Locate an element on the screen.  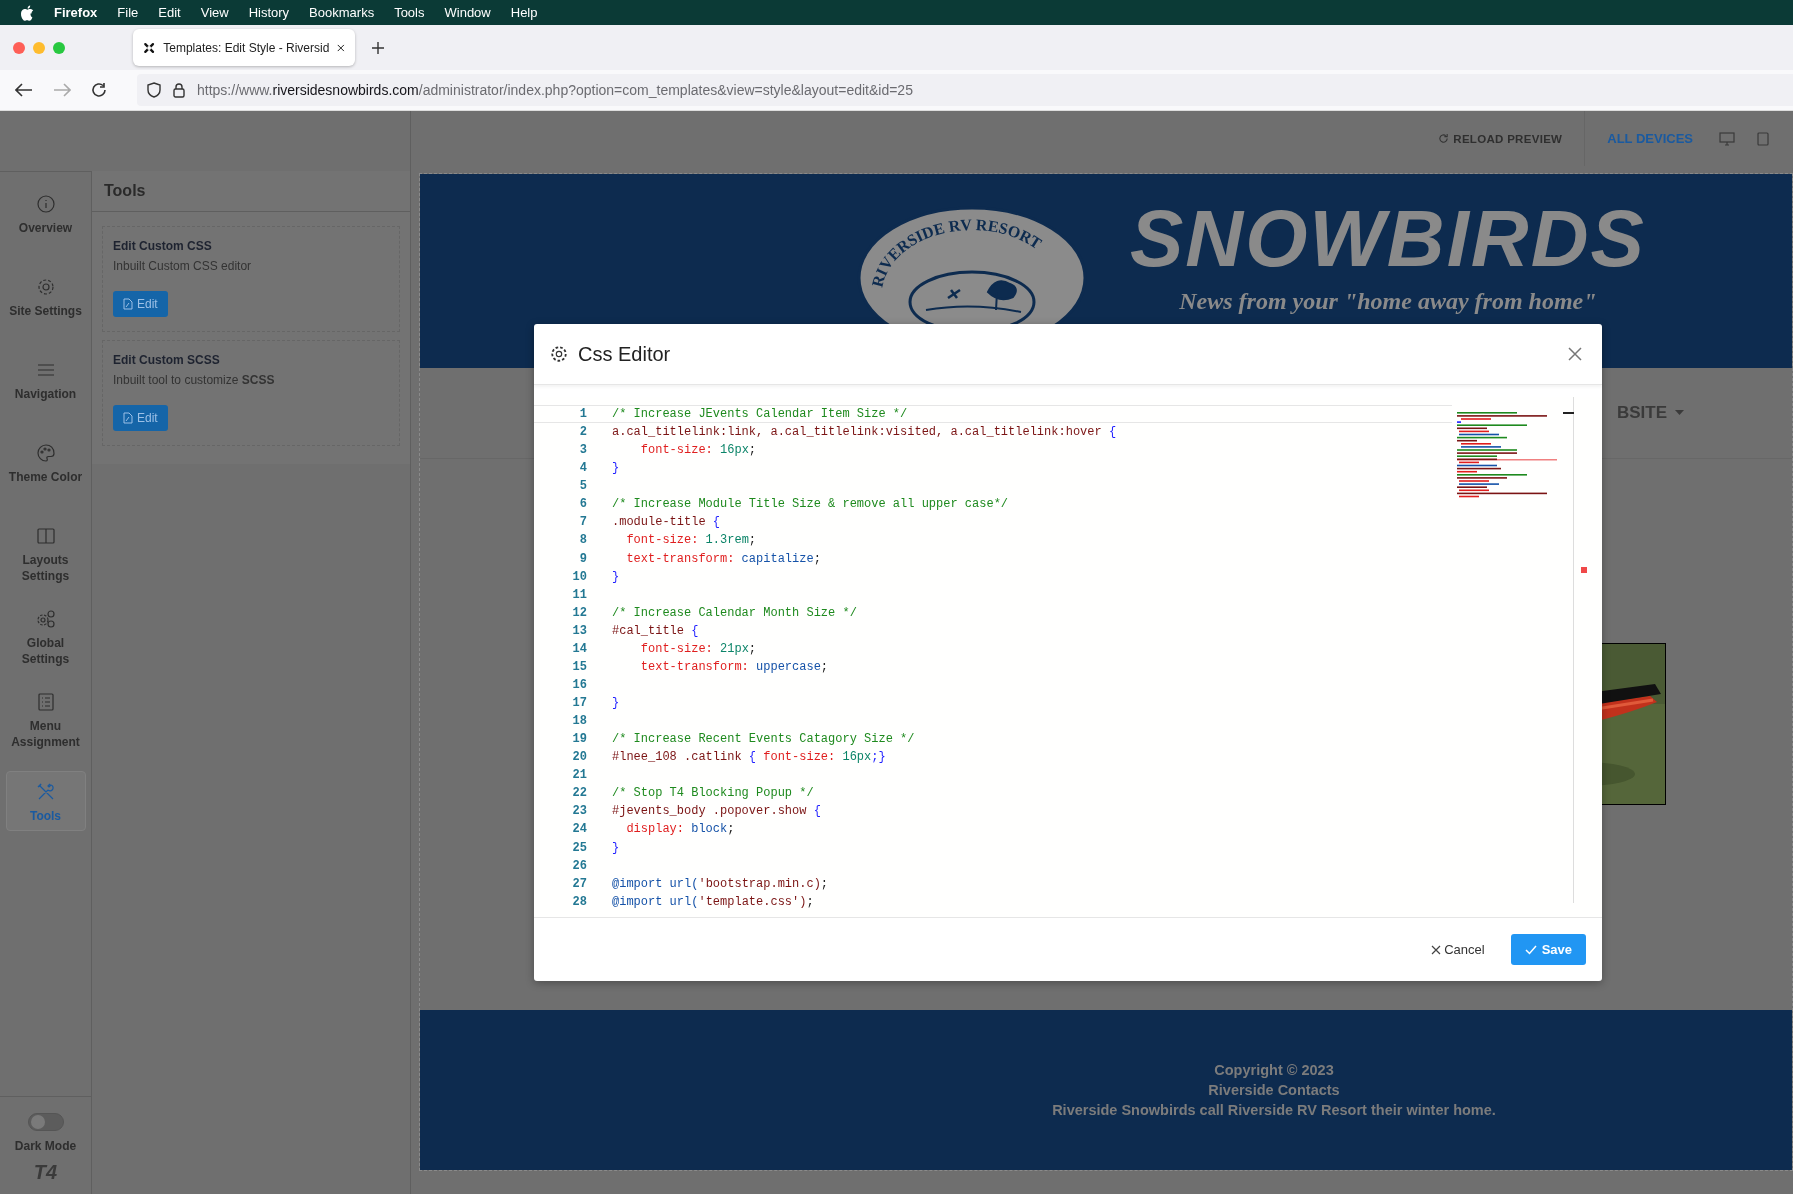
line-number: 7 is located at coordinates (582, 522).